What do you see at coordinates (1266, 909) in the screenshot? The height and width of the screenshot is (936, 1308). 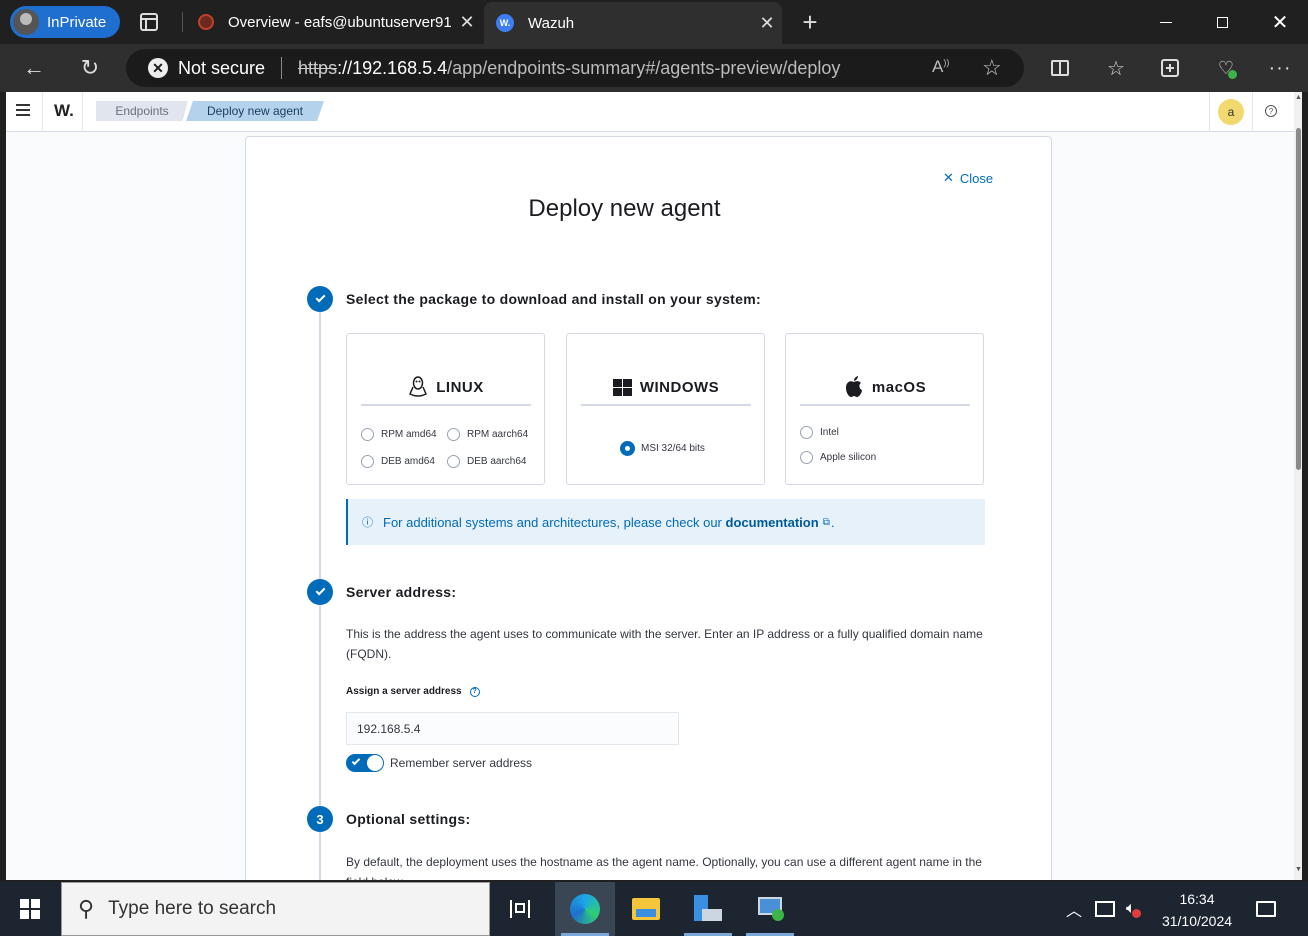 I see `notifications-icon` at bounding box center [1266, 909].